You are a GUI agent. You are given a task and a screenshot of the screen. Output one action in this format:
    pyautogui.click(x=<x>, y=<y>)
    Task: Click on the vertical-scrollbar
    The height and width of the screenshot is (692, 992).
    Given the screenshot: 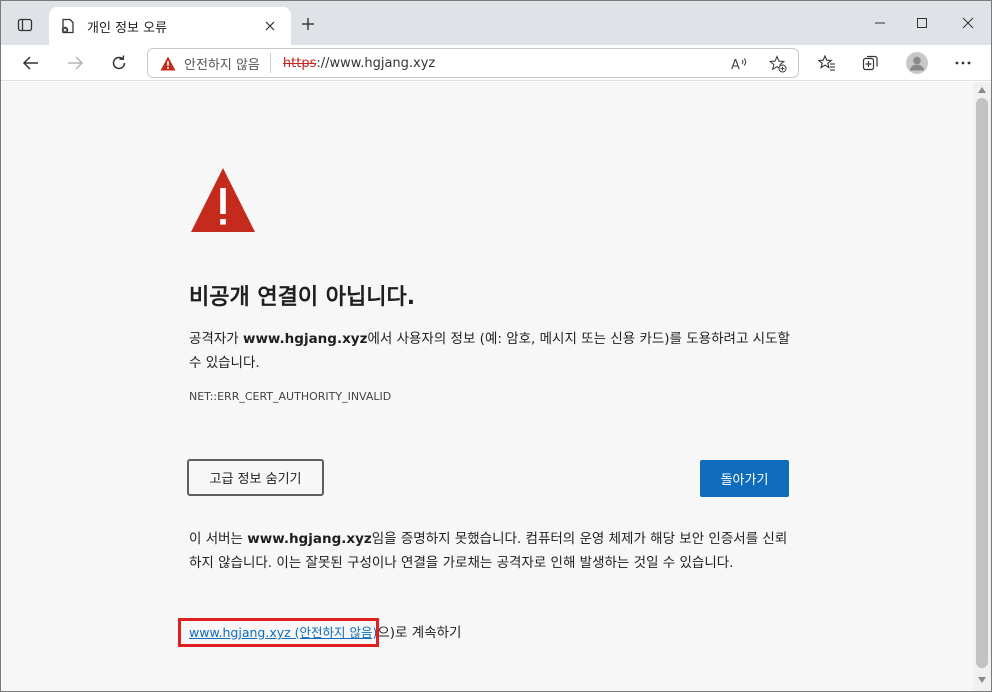 What is the action you would take?
    pyautogui.click(x=982, y=386)
    